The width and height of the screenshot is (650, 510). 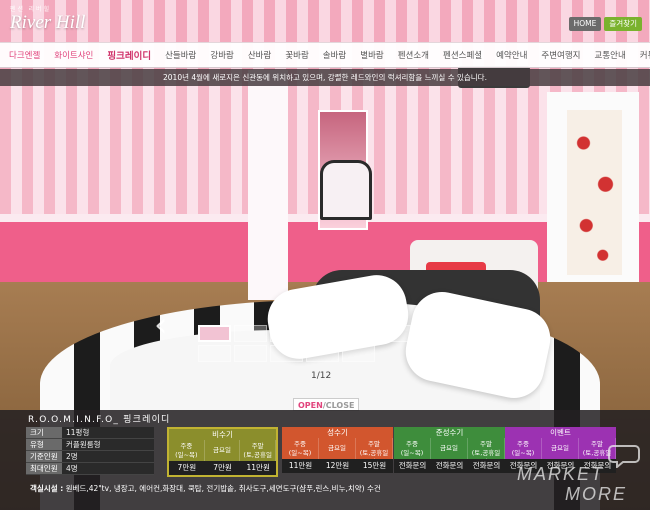 I want to click on price-values: 7만원 7만원 11만원, so click(x=223, y=468).